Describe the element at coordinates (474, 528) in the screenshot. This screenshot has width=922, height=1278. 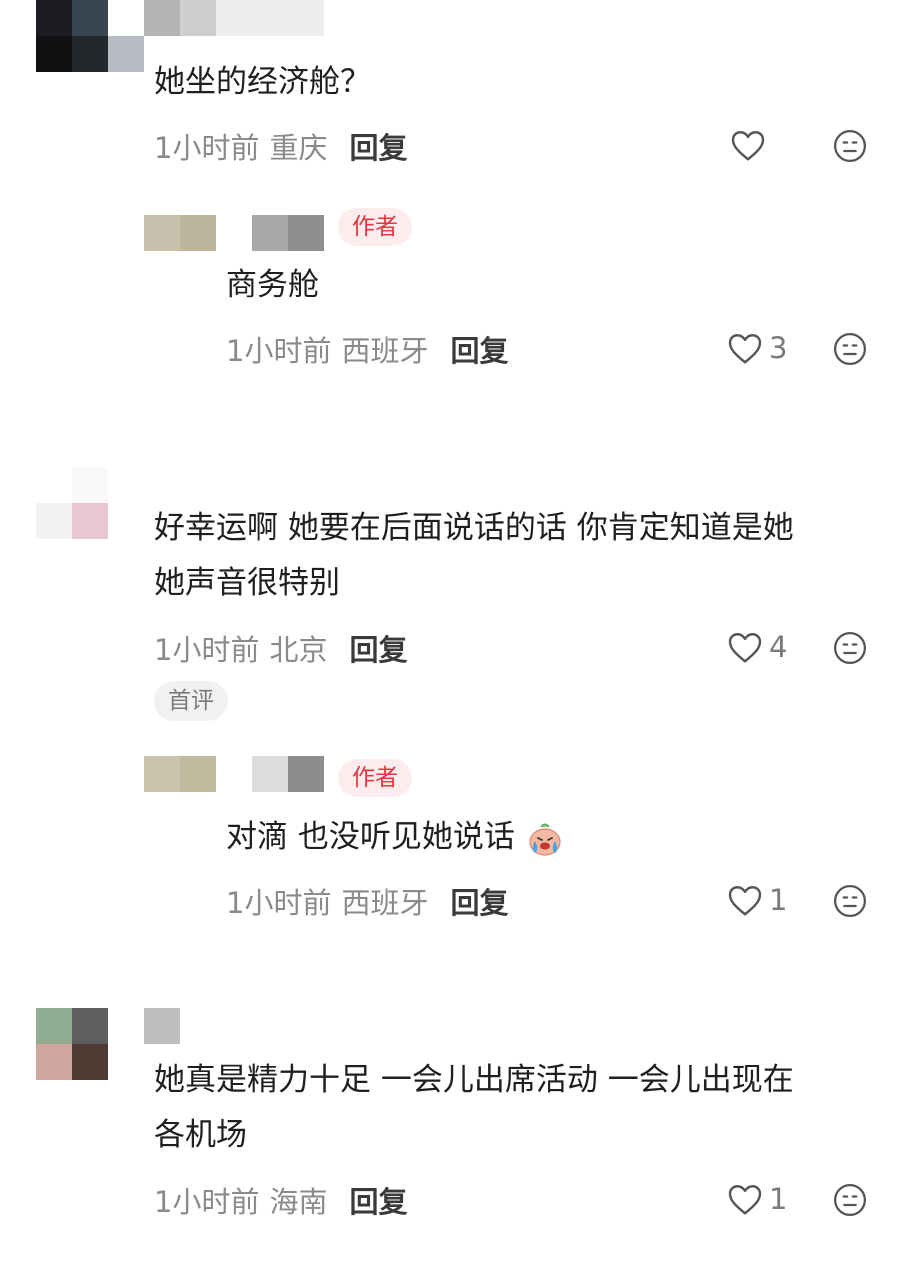
I see `comment-text-line-1: 好幸运啊 她要在后面说话的话 你肯定知道是她` at that location.